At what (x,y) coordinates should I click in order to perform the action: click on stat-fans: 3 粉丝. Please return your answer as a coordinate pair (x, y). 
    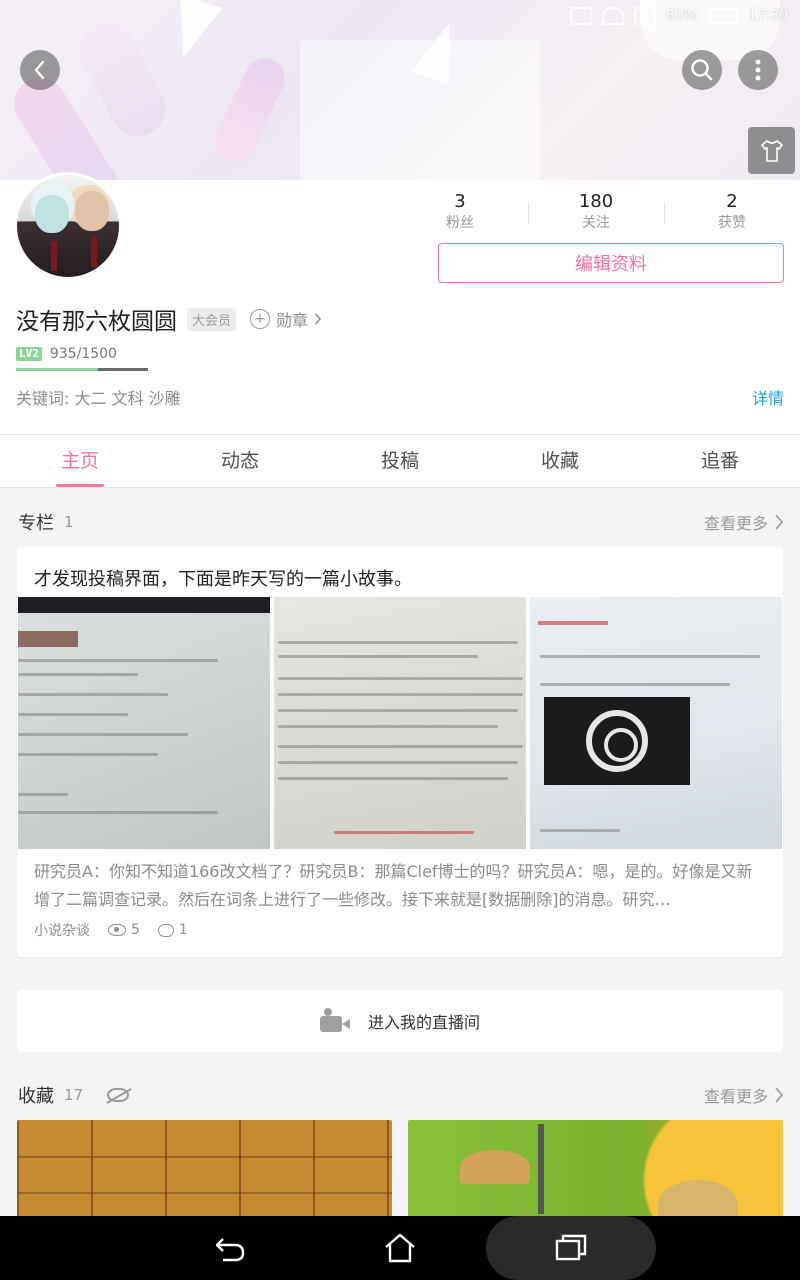
    Looking at the image, I should click on (460, 215).